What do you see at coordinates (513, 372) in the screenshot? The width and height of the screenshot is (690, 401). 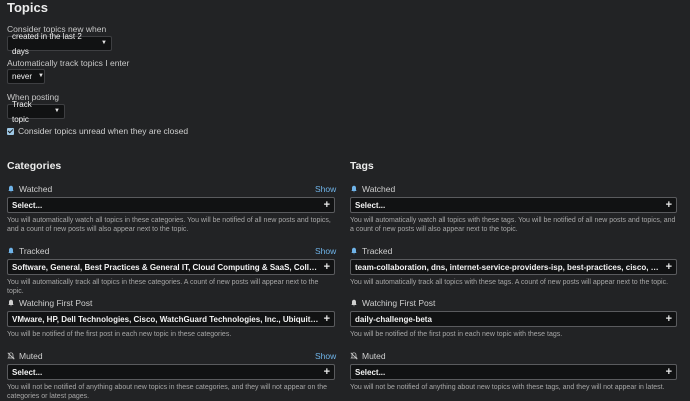 I see `tags-muted-chooser: Select... +` at bounding box center [513, 372].